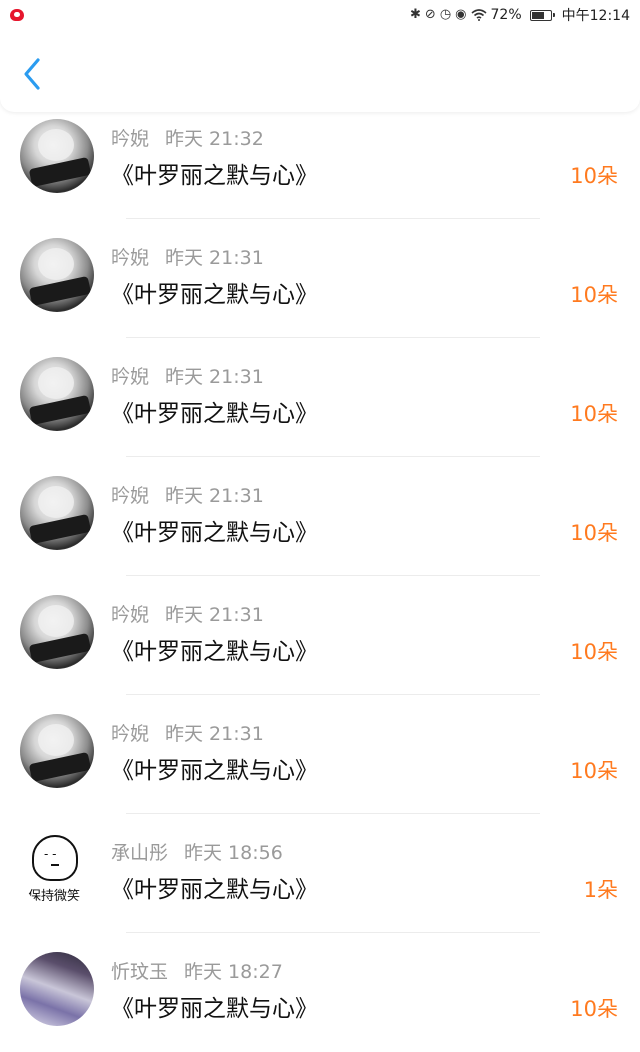 Image resolution: width=640 pixels, height=1052 pixels. I want to click on alarm-icon: ◷, so click(445, 14).